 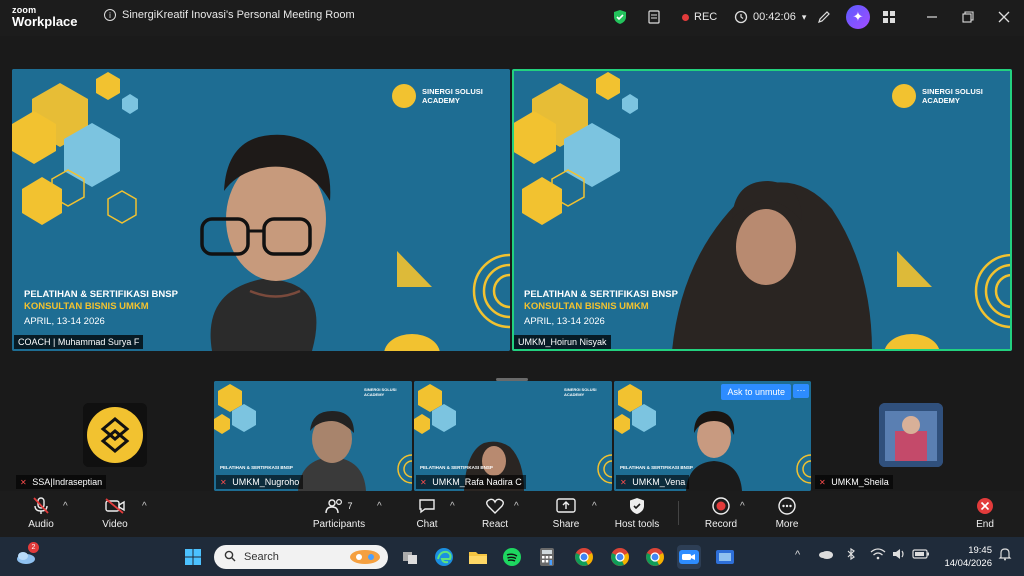 What do you see at coordinates (193, 557) in the screenshot?
I see `start-button` at bounding box center [193, 557].